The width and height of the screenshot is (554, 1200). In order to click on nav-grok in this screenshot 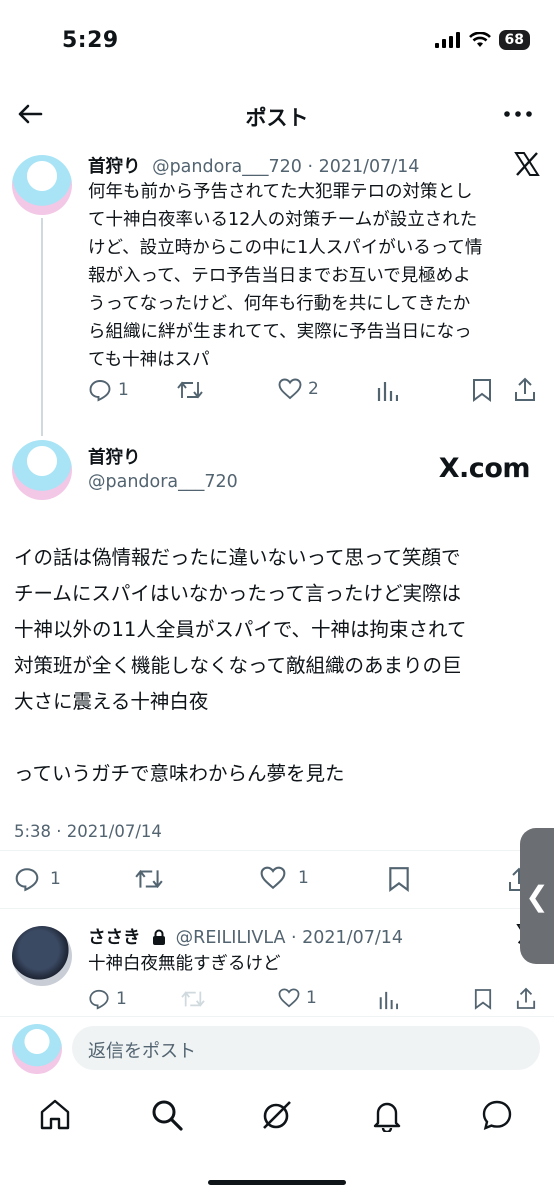, I will do `click(277, 1117)`.